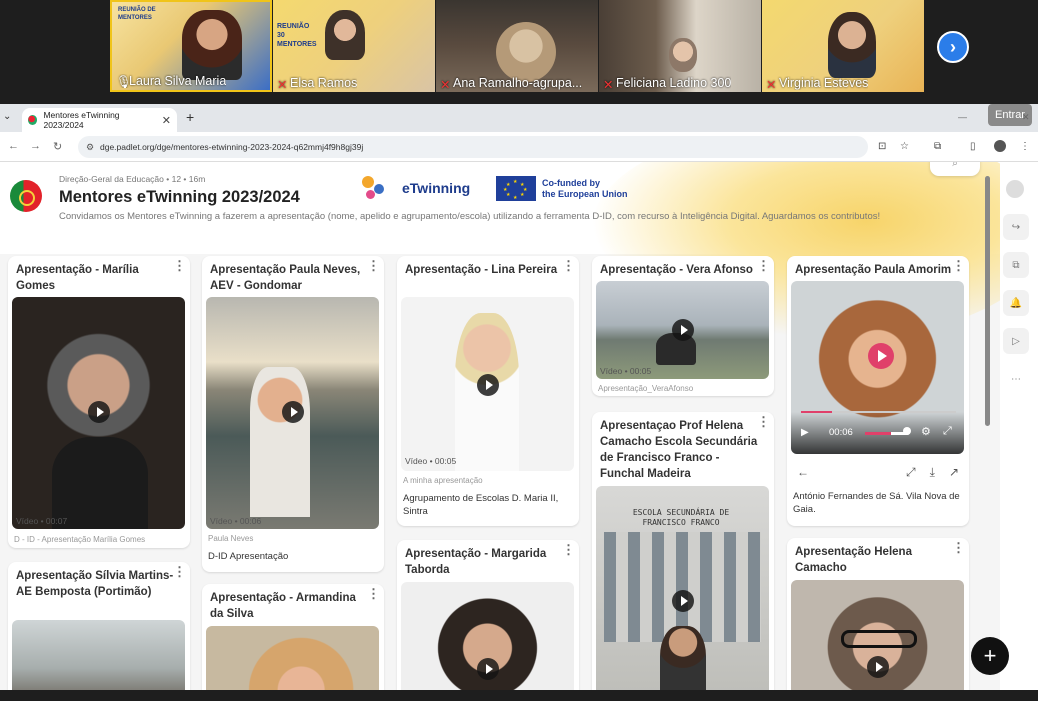 Image resolution: width=1038 pixels, height=701 pixels. What do you see at coordinates (1026, 117) in the screenshot?
I see `close-window-icon: ✕` at bounding box center [1026, 117].